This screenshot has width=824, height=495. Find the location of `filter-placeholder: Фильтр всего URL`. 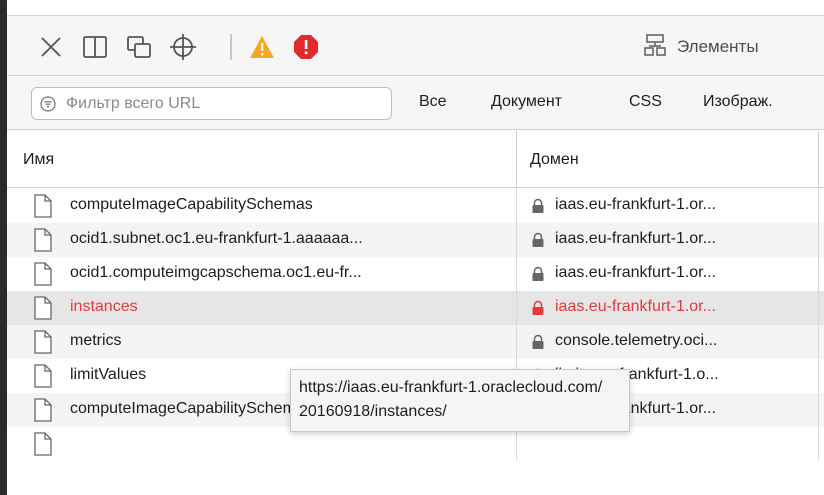

filter-placeholder: Фильтр всего URL is located at coordinates (133, 103).